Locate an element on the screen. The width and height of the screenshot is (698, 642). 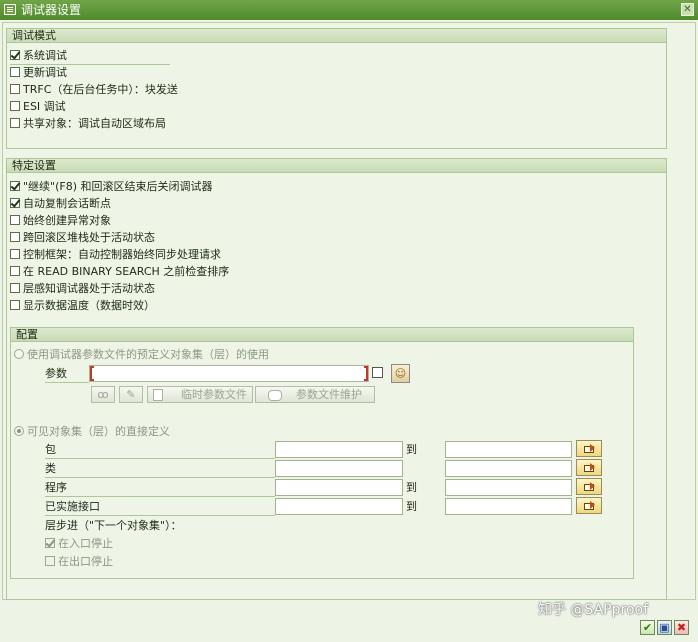
param-file-maintain-button: 参数文件维护 is located at coordinates (315, 394).